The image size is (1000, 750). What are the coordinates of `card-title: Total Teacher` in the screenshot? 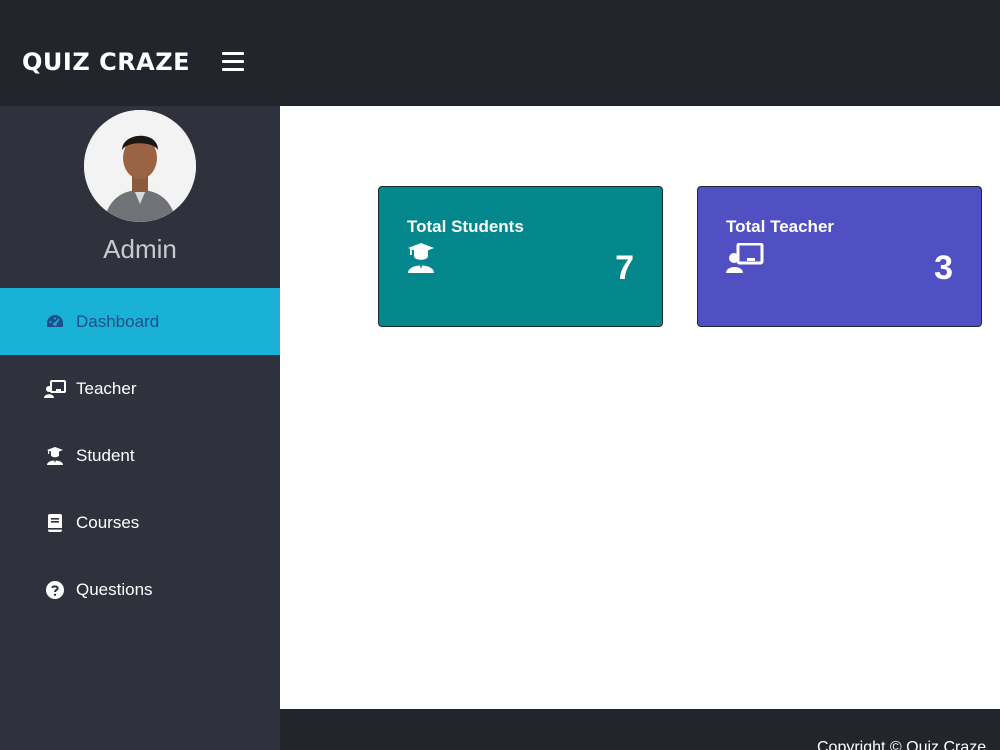 It's located at (780, 226).